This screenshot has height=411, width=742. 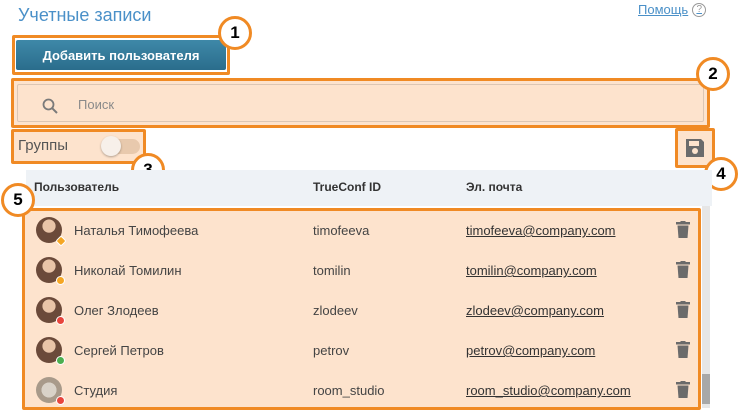 I want to click on column-trueconf-id: TrueConf ID, so click(x=347, y=187).